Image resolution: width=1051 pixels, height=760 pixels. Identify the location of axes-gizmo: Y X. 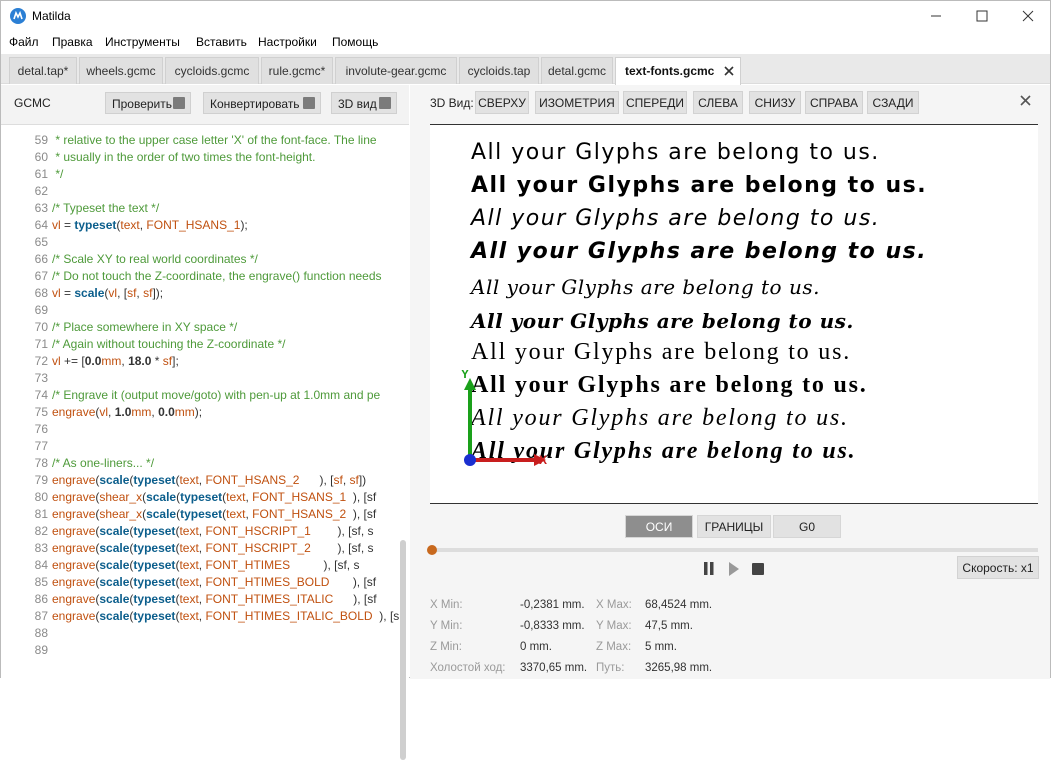
(504, 418).